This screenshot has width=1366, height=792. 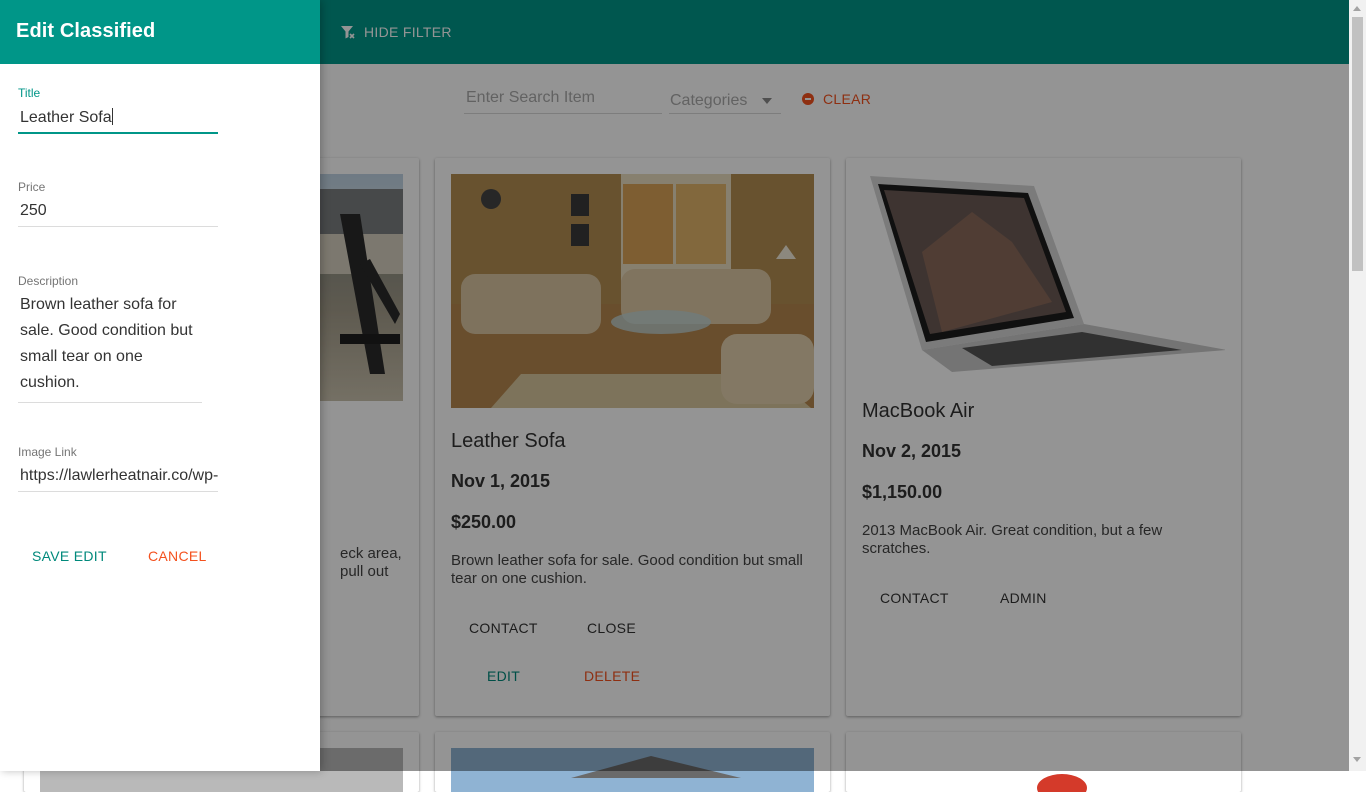 I want to click on description-field-label: Description, so click(x=48, y=281).